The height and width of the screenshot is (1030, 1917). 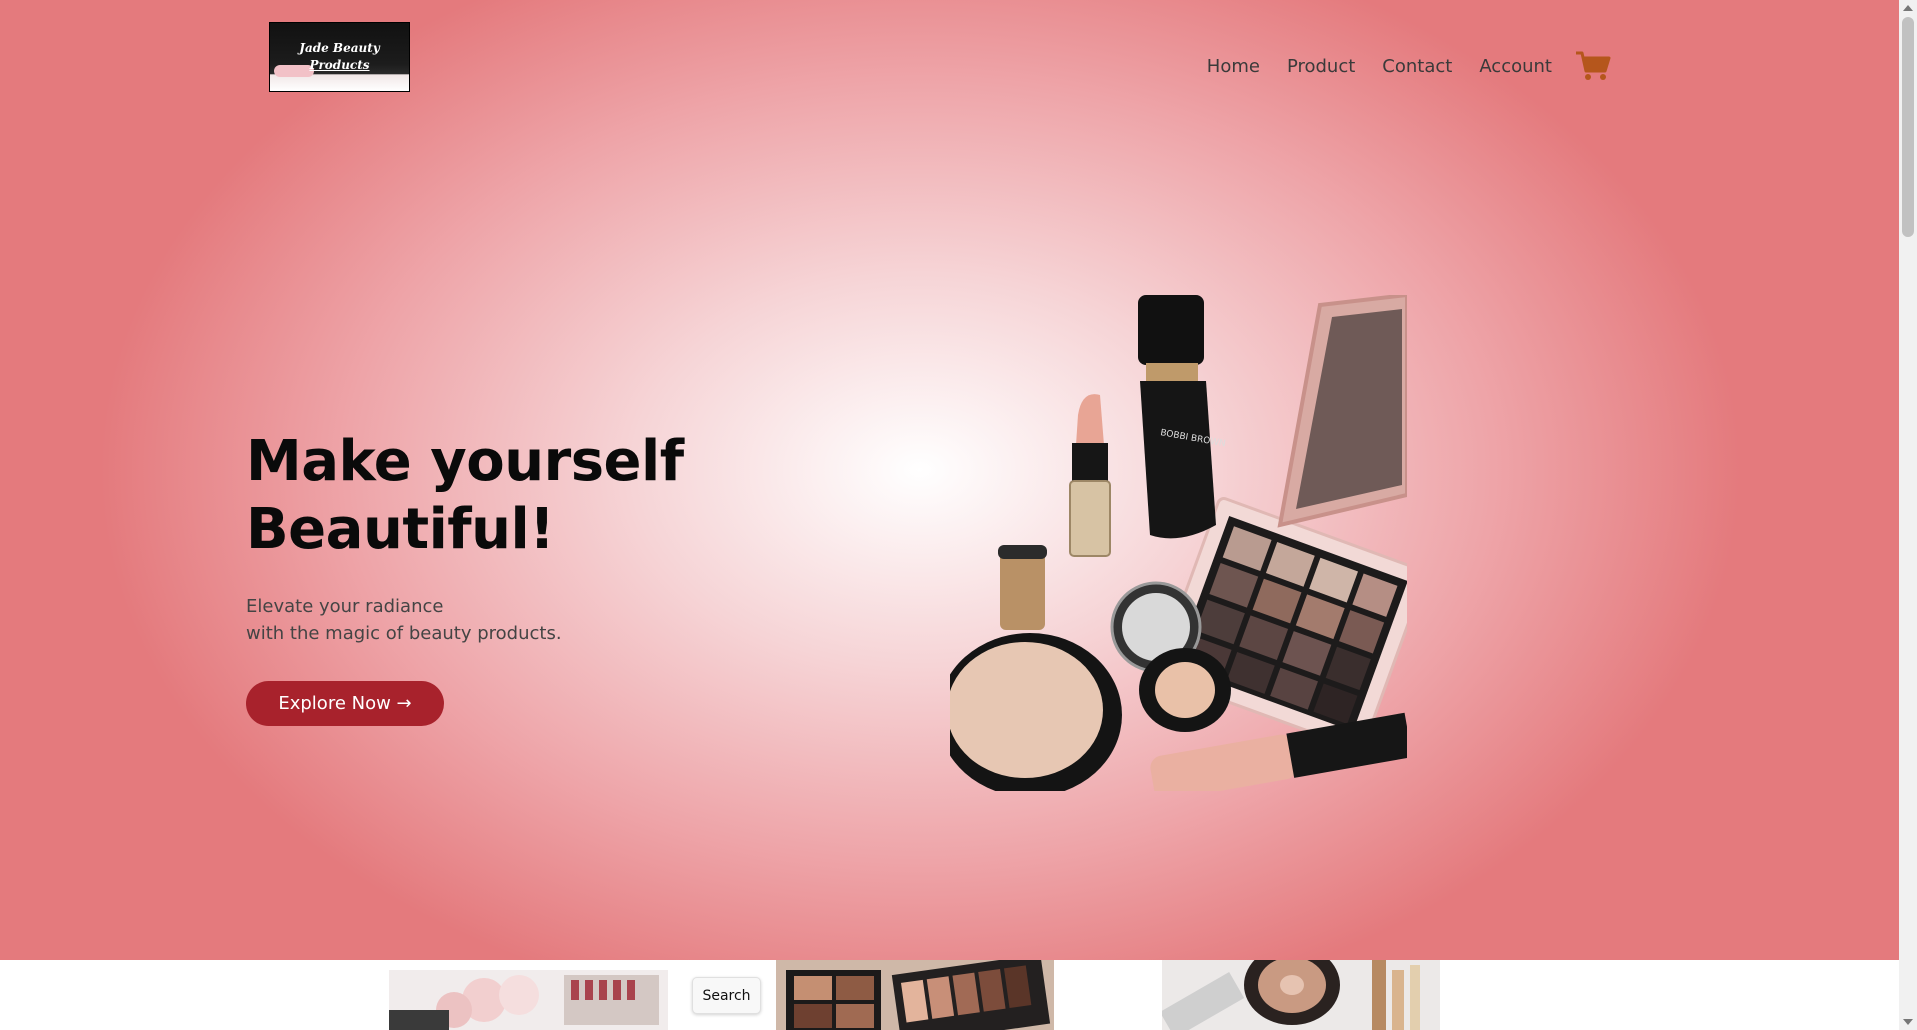 What do you see at coordinates (1233, 66) in the screenshot?
I see `nav-item-home: Home` at bounding box center [1233, 66].